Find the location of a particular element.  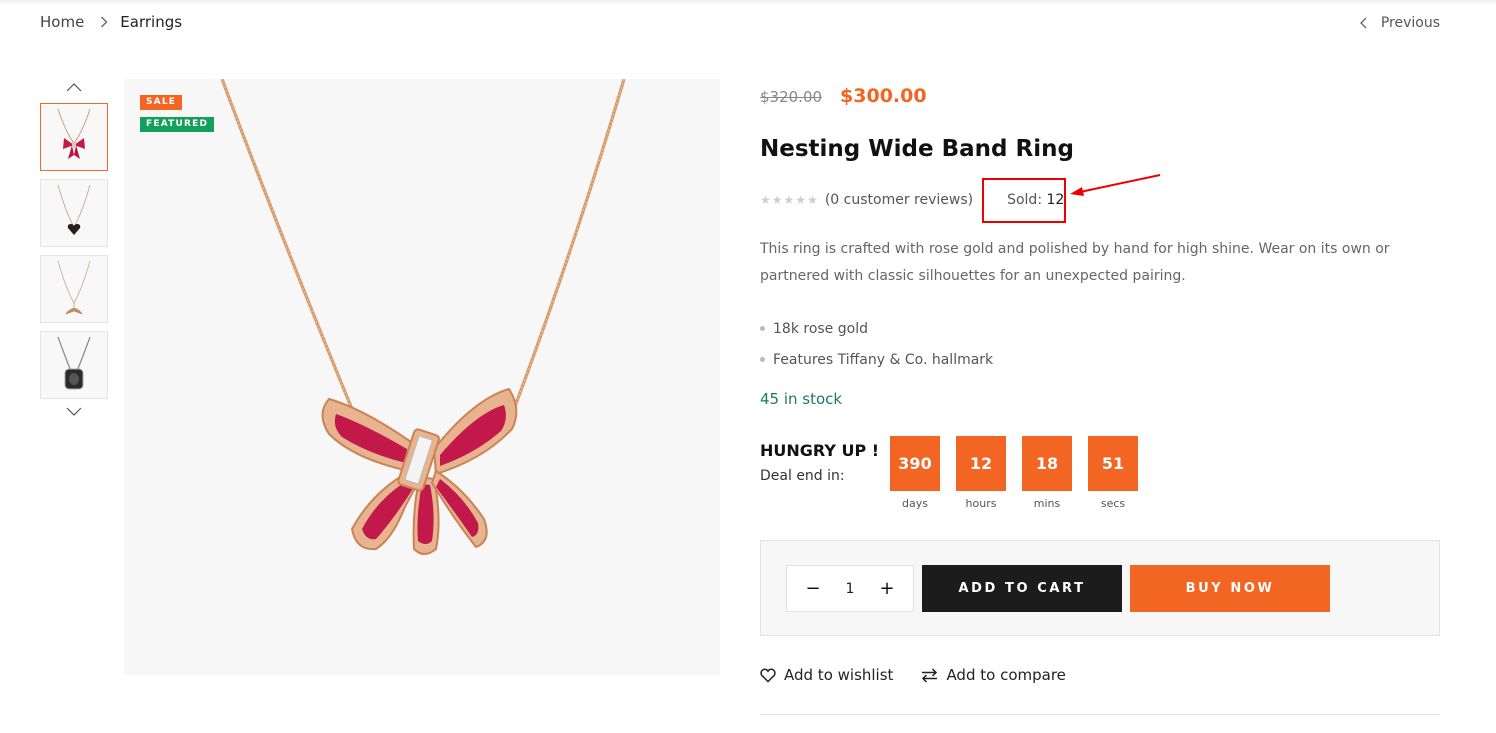

countdown-label: hours is located at coordinates (981, 503).